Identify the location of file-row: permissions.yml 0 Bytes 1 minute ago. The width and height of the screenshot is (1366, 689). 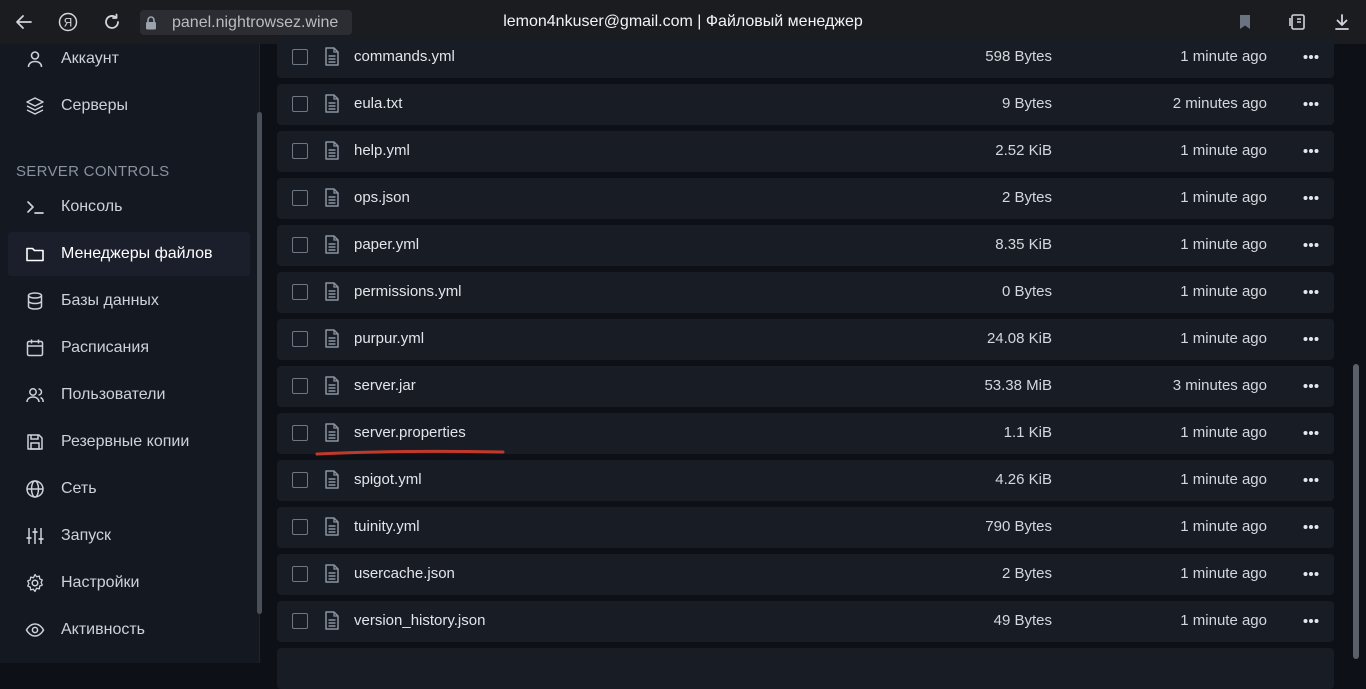
(805, 292).